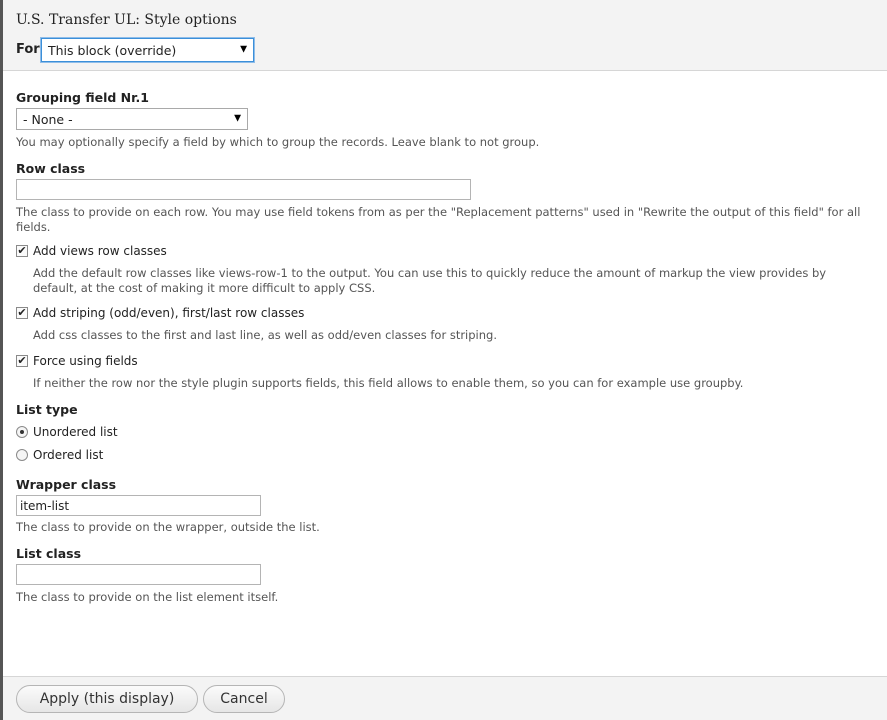 The image size is (887, 720). Describe the element at coordinates (126, 20) in the screenshot. I see `dialog-title: U.S. Transfer UL: Style options` at that location.